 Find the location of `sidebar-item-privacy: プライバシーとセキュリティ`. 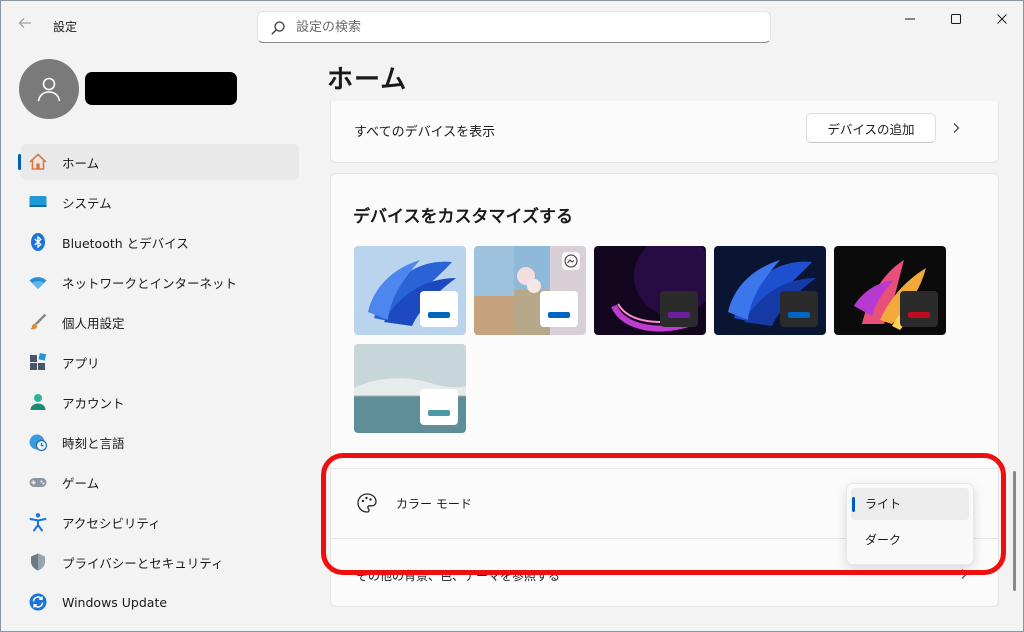

sidebar-item-privacy: プライバシーとセキュリティ is located at coordinates (160, 562).